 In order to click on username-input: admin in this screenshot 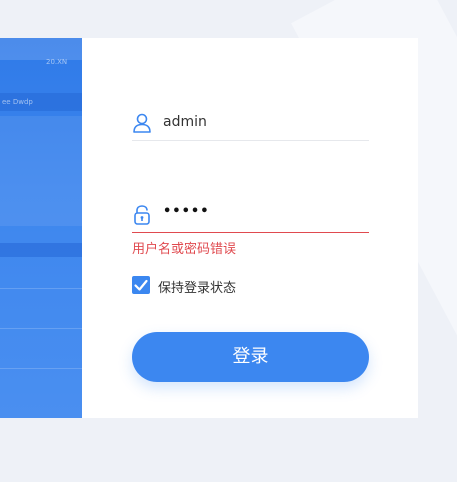, I will do `click(185, 122)`.